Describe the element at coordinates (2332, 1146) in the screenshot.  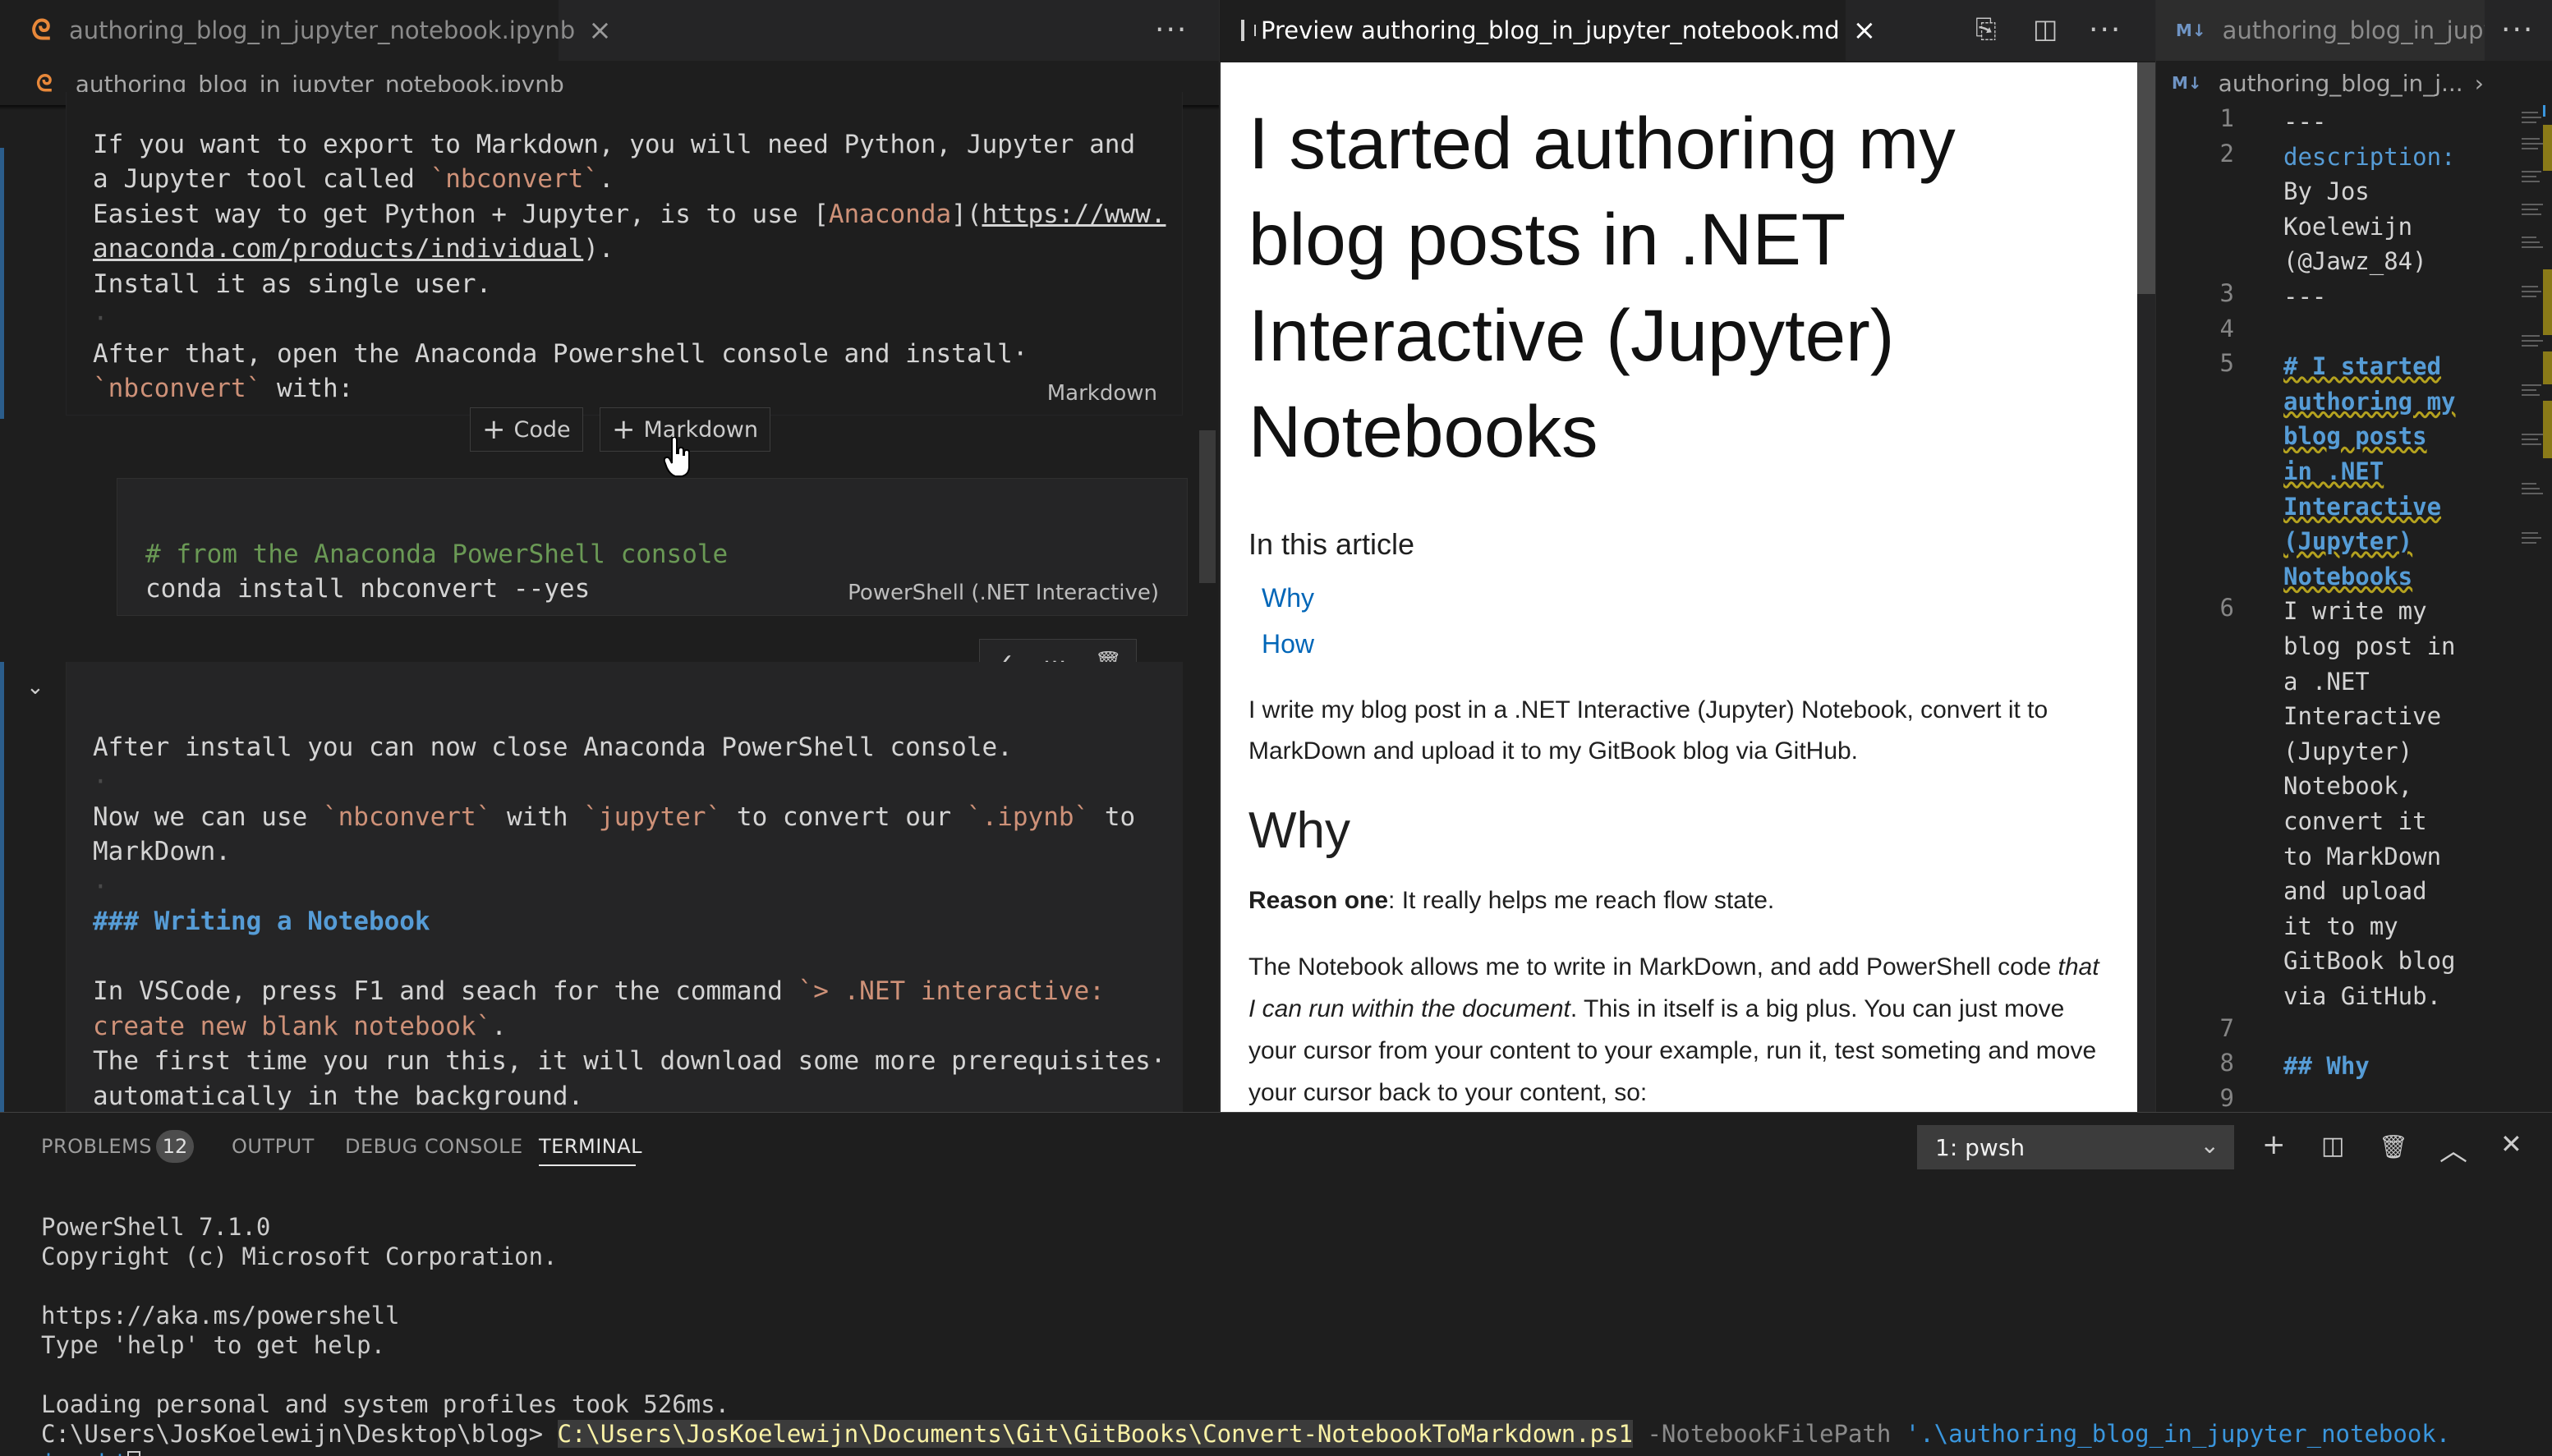
I see `split-terminal-icon: ◫` at that location.